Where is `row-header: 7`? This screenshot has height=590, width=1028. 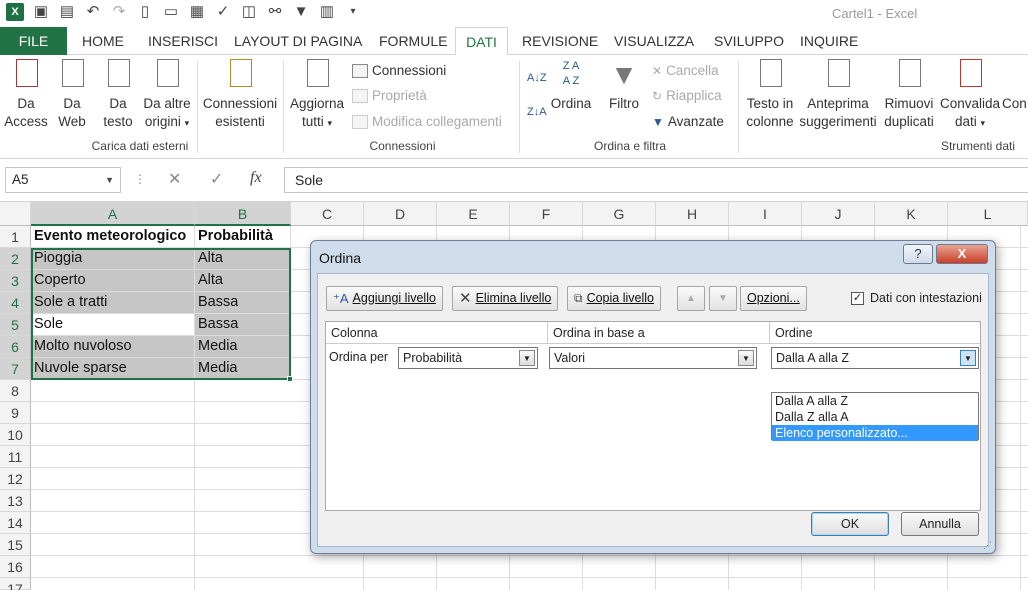
row-header: 7 is located at coordinates (15, 369).